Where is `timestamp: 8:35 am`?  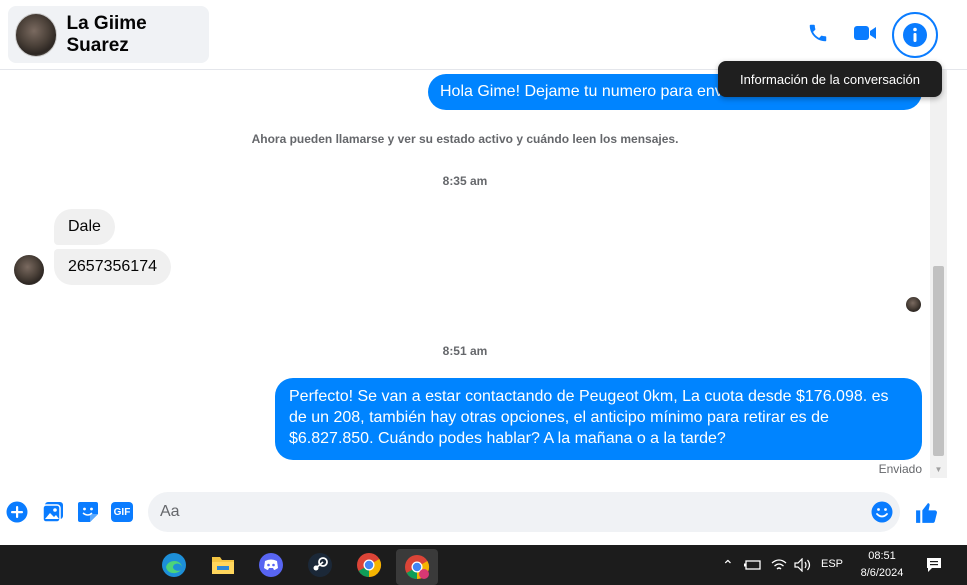
timestamp: 8:35 am is located at coordinates (465, 181).